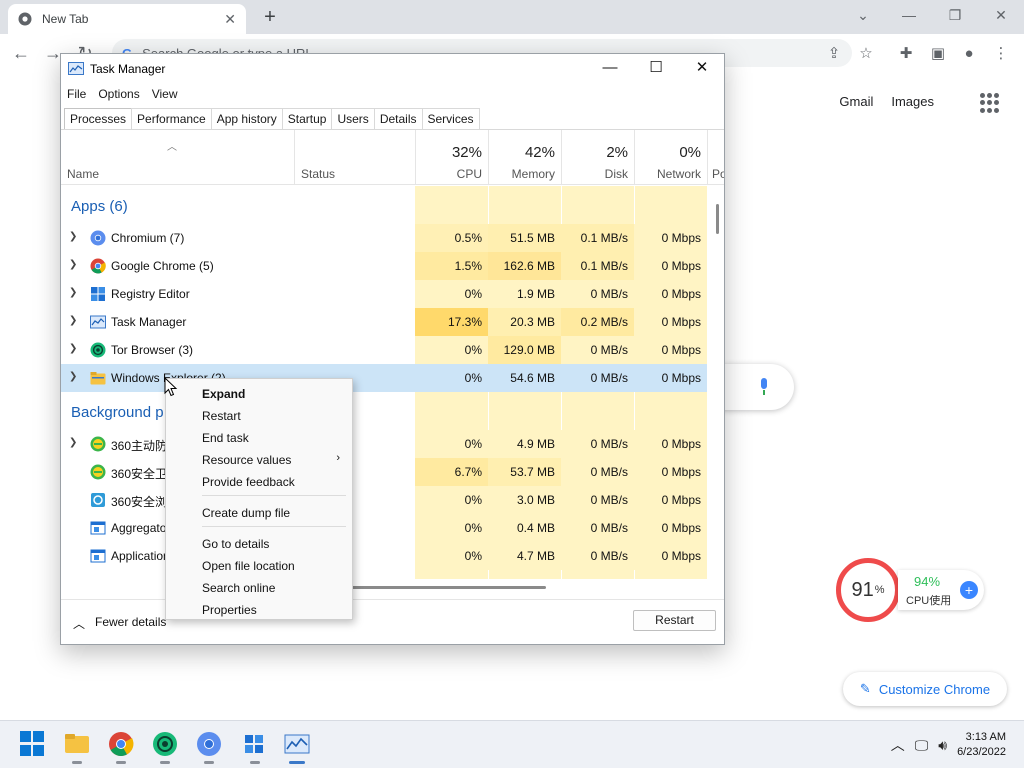 The image size is (1024, 768). Describe the element at coordinates (230, 19) in the screenshot. I see `tab-close-icon: ✕` at that location.